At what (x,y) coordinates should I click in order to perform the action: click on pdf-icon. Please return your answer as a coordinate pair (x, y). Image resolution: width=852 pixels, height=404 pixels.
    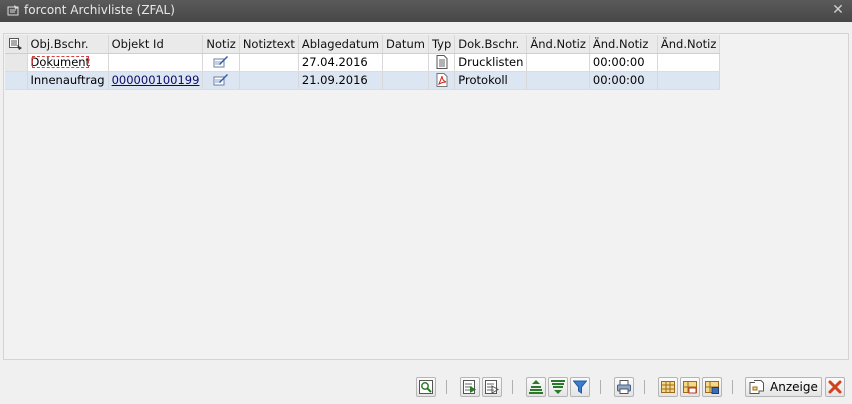
    Looking at the image, I should click on (442, 80).